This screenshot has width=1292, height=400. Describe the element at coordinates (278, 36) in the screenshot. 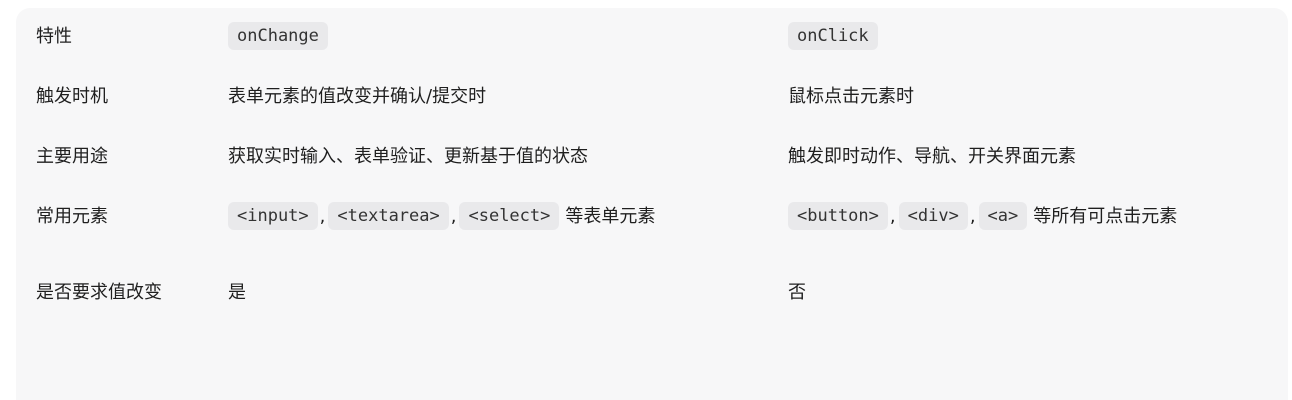

I see `code-onchange: onChange` at that location.